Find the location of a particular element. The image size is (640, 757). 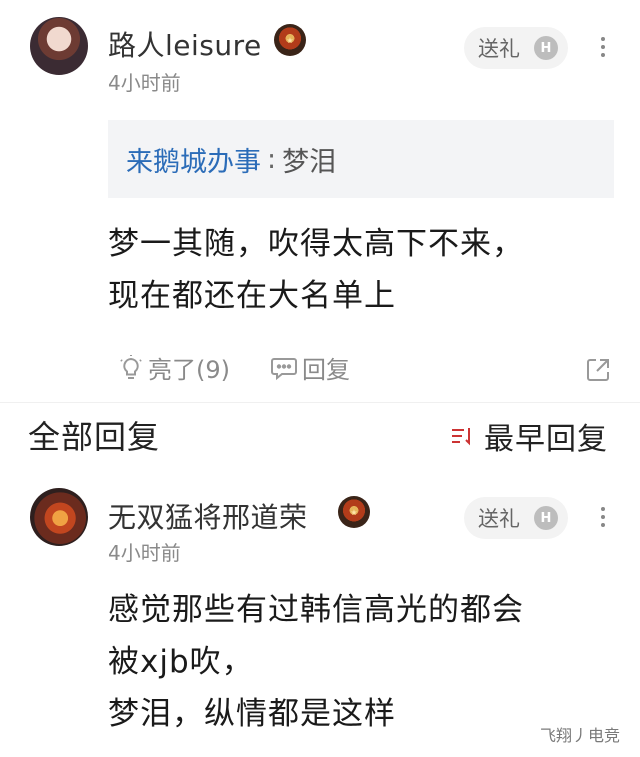

all-replies-title: 全部回复 is located at coordinates (94, 437).